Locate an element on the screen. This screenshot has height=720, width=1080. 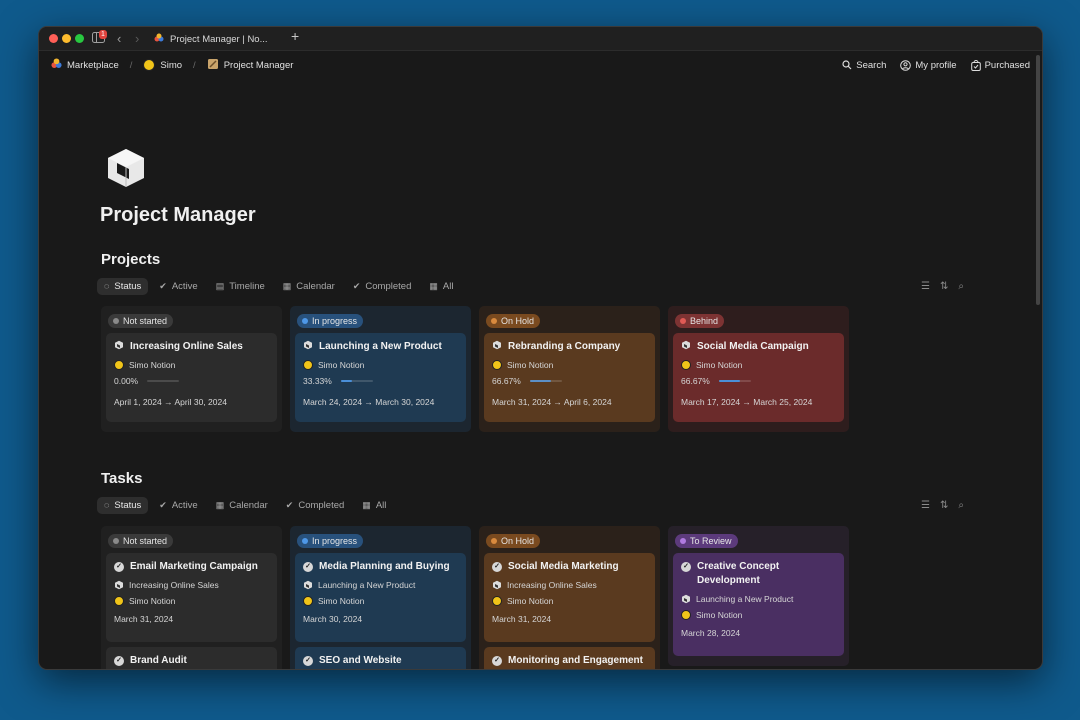
breadcrumb-simo: Simo is located at coordinates (171, 65).